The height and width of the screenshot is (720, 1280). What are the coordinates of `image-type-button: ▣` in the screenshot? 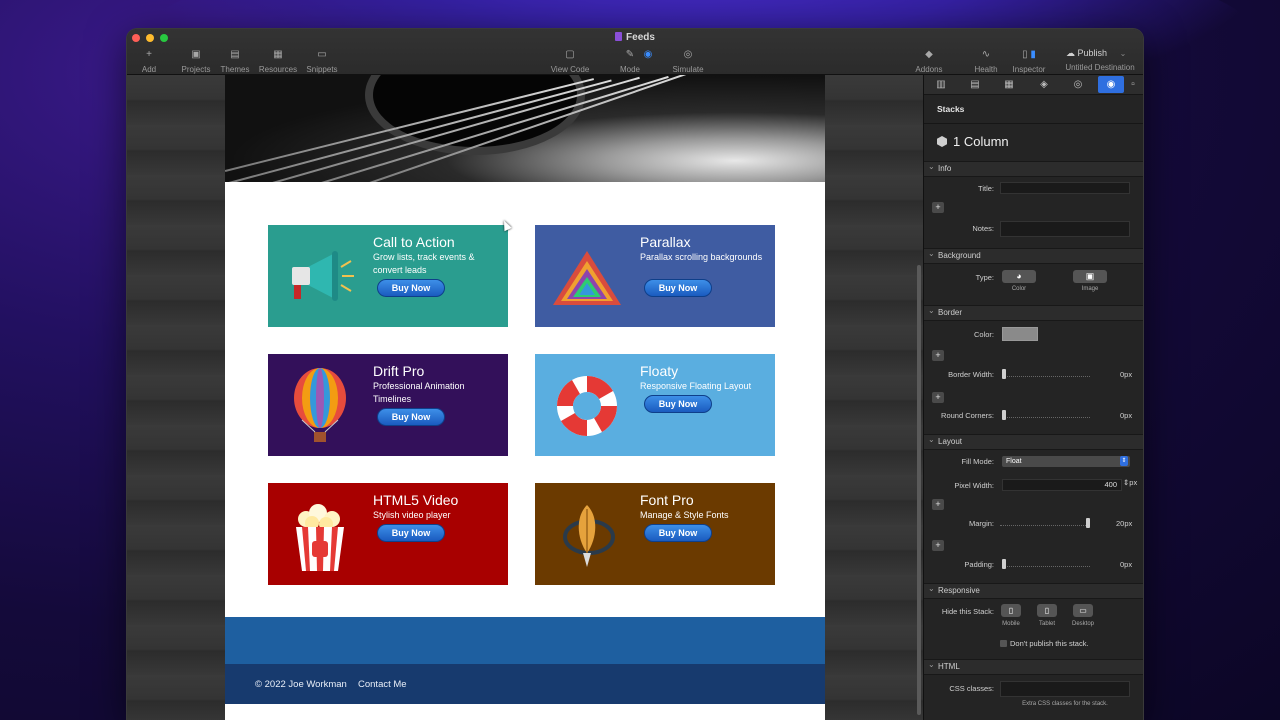 It's located at (1090, 276).